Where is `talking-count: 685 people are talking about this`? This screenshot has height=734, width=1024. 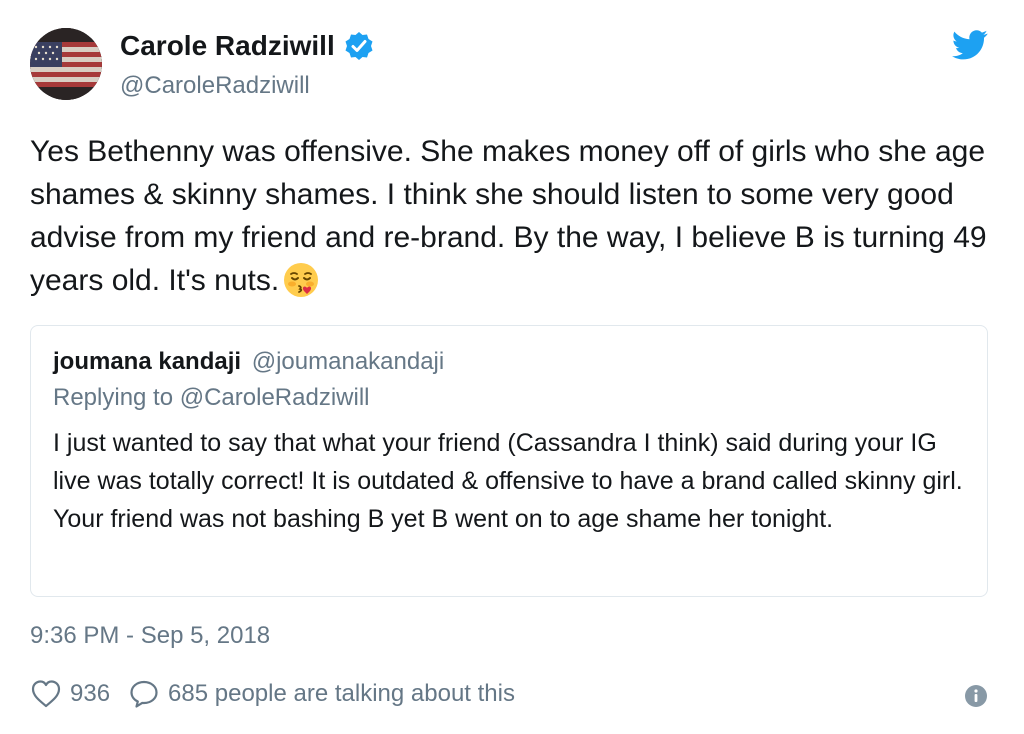
talking-count: 685 people are talking about this is located at coordinates (341, 694).